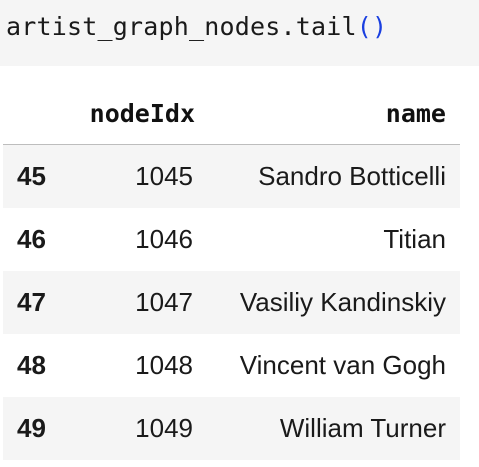 This screenshot has width=479, height=467. What do you see at coordinates (372, 26) in the screenshot?
I see `code-parens: ()` at bounding box center [372, 26].